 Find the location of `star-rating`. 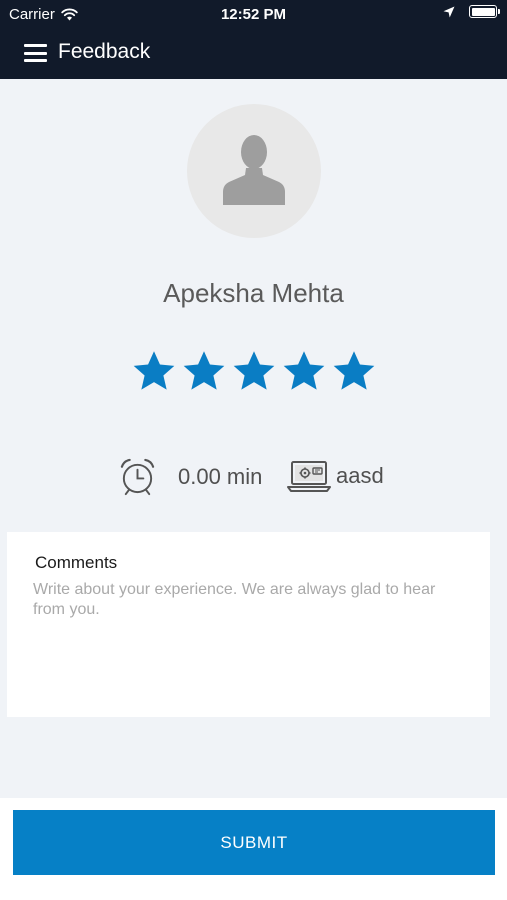

star-rating is located at coordinates (254, 375).